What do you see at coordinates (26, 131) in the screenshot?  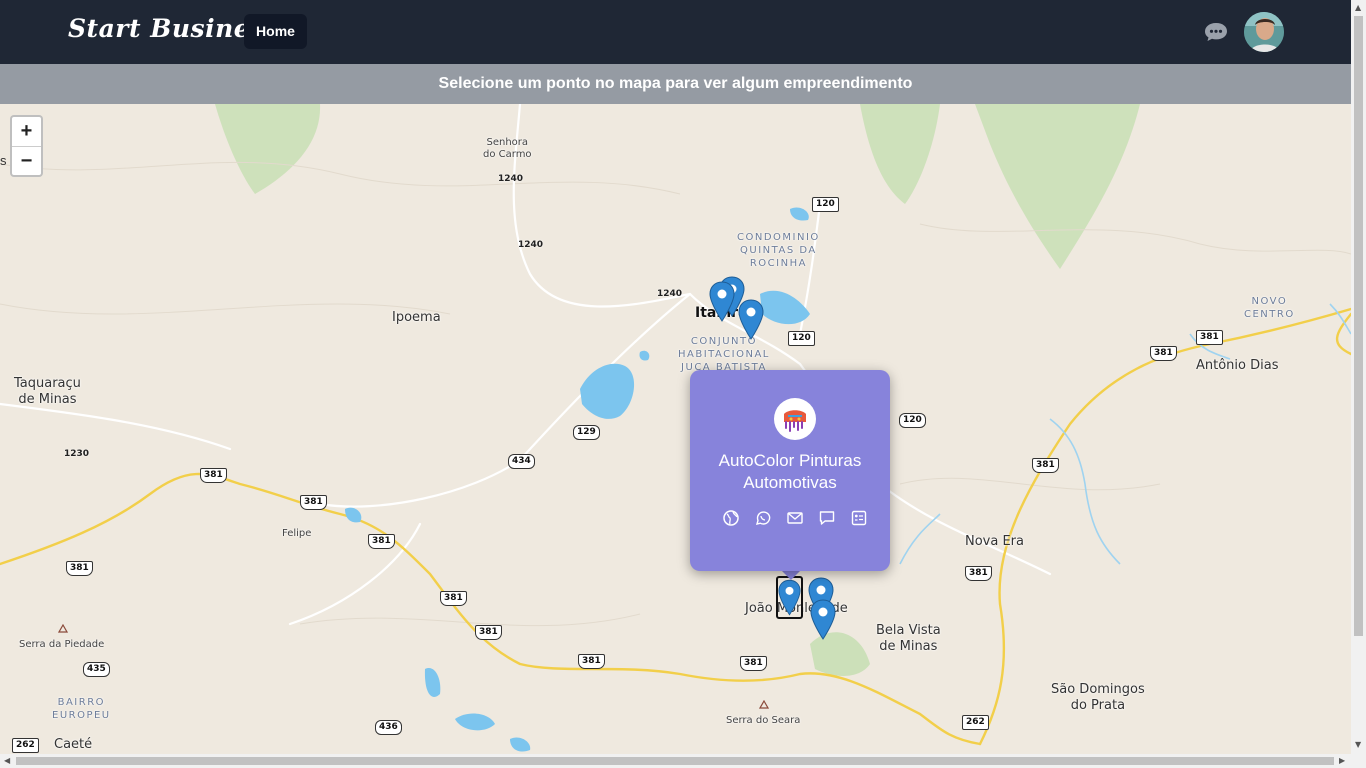 I see `zoom-in-button: +` at bounding box center [26, 131].